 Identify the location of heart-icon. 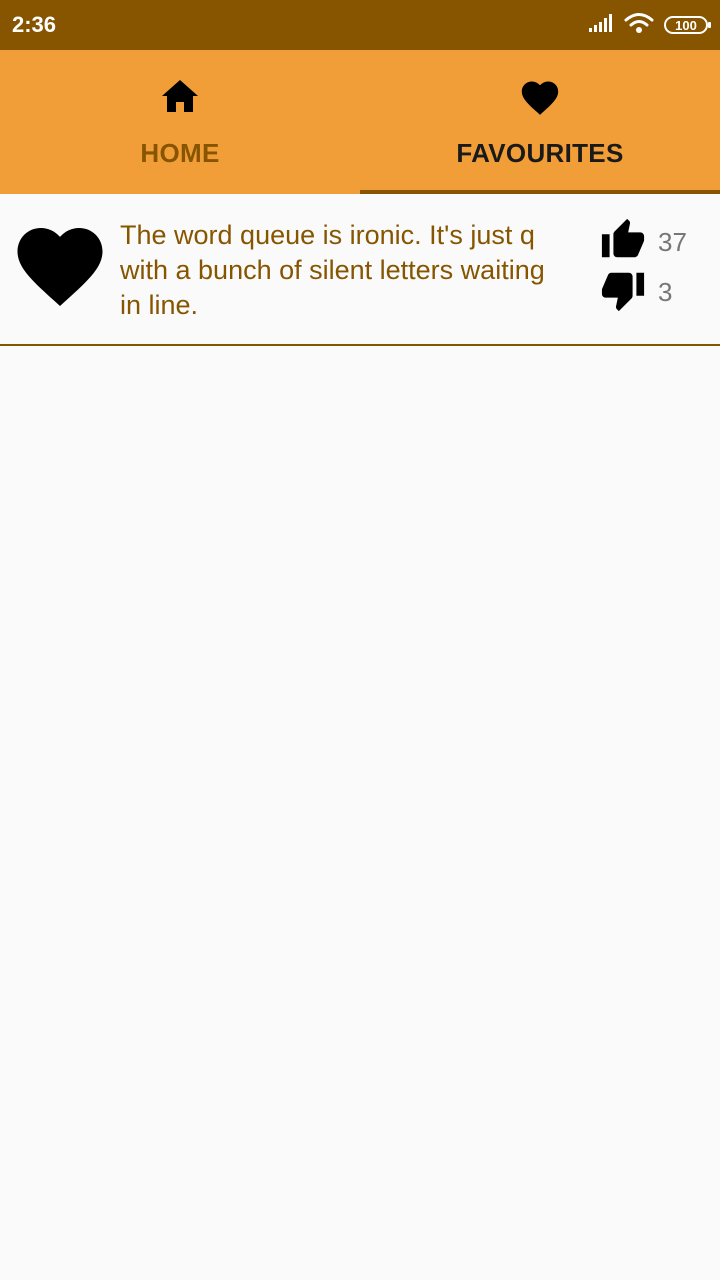
(540, 96).